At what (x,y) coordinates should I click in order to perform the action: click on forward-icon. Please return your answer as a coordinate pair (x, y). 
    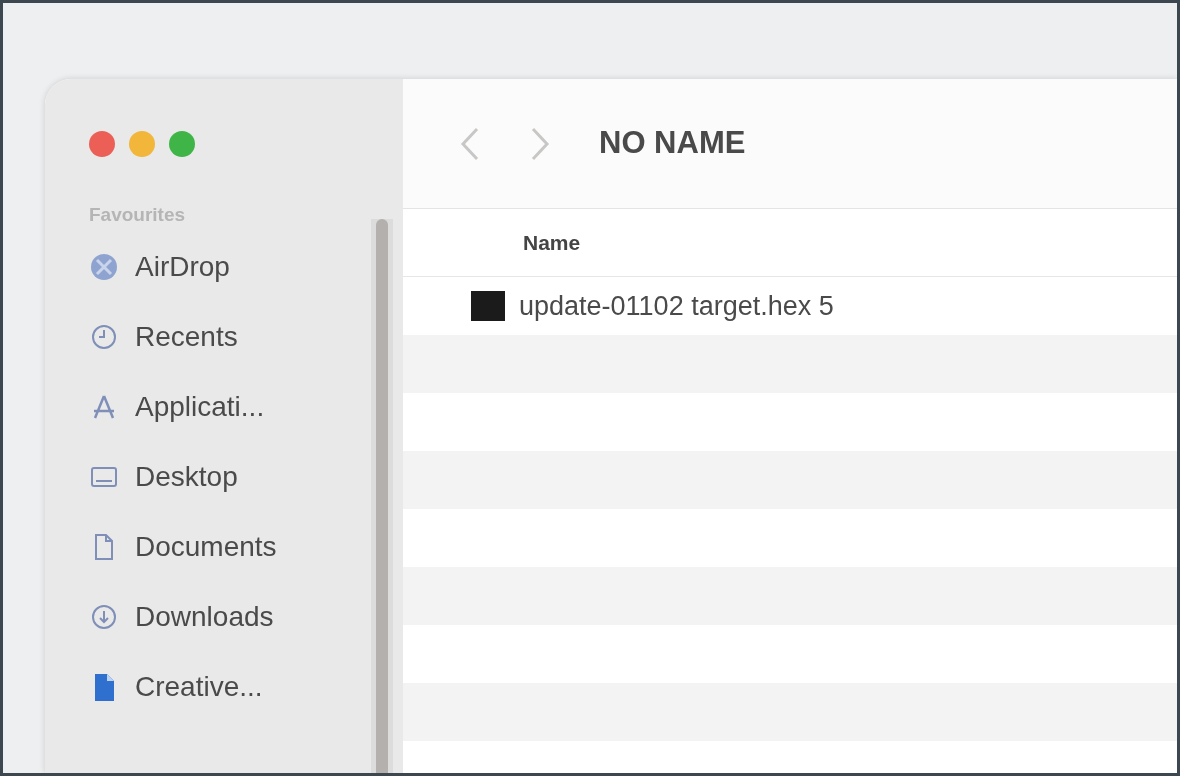
    Looking at the image, I should click on (540, 143).